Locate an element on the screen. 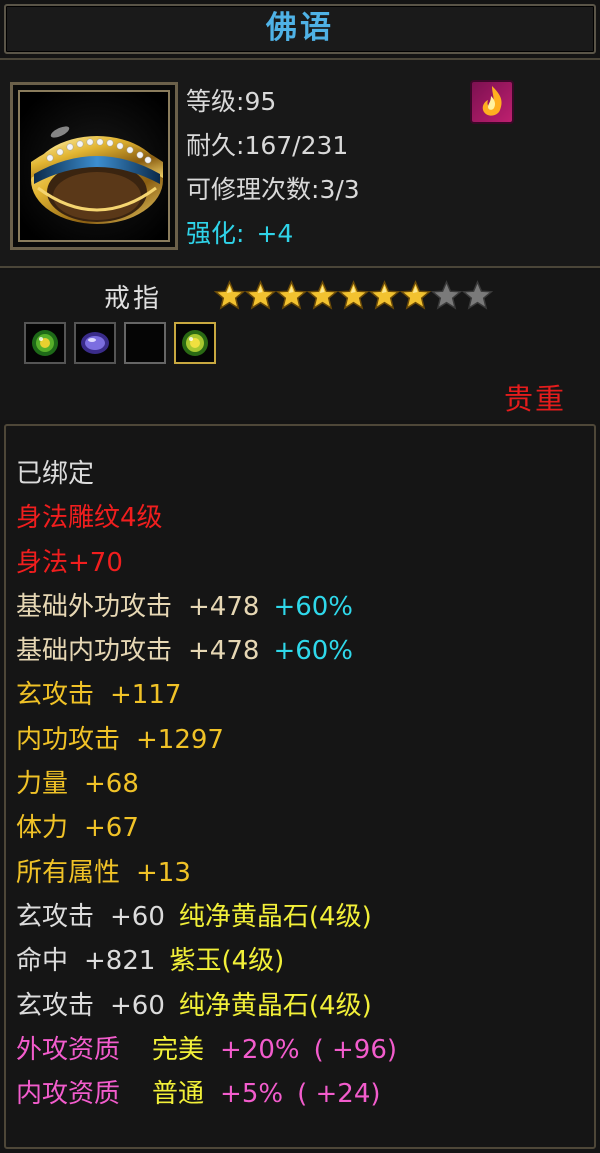  attr-value: +13 is located at coordinates (163, 872).